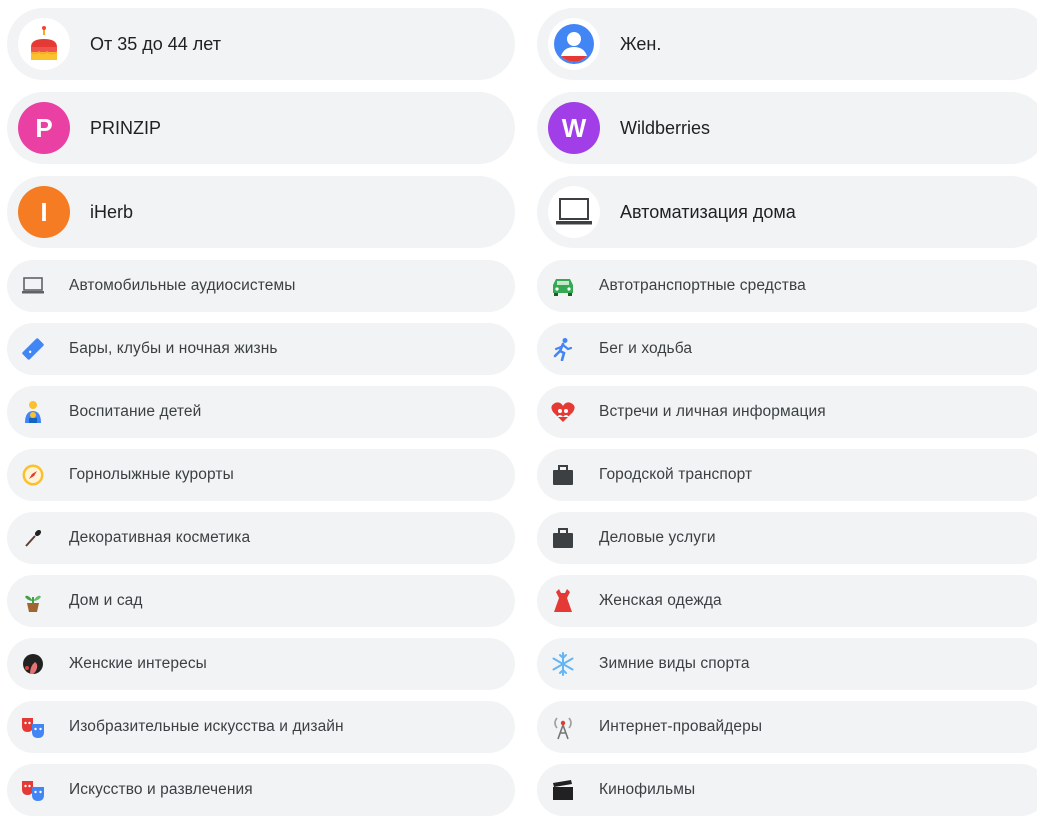  I want to click on chip-interest: Изобразительные искусства и дизайн, so click(261, 727).